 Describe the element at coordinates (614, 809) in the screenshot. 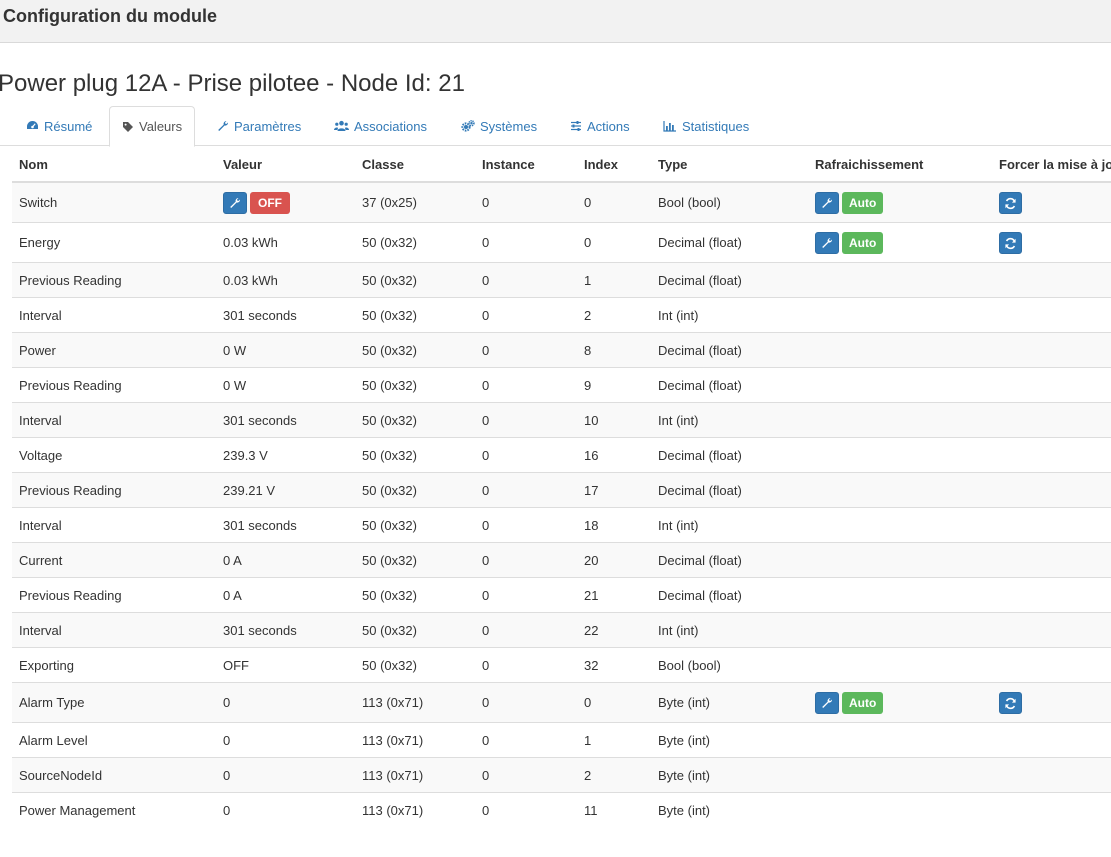

I see `cell-index: 11` at that location.